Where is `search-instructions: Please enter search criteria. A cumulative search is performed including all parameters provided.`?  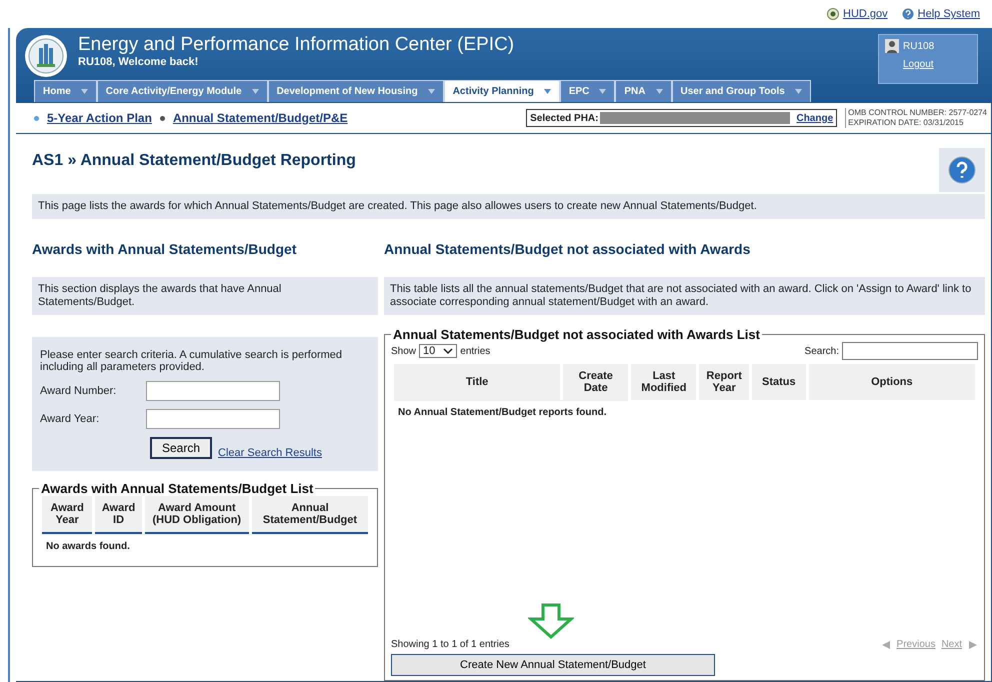 search-instructions: Please enter search criteria. A cumulative search is performed including all parameters provided. is located at coordinates (192, 361).